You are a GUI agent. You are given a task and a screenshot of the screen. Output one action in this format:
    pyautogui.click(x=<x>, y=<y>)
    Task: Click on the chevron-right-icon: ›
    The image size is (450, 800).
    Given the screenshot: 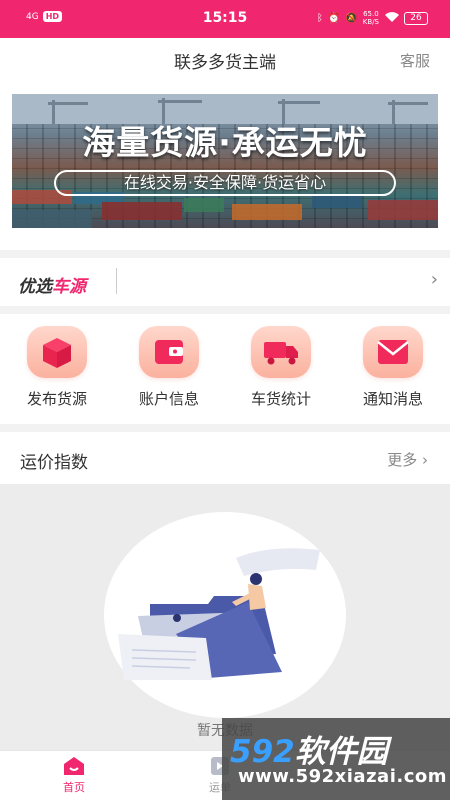 What is the action you would take?
    pyautogui.click(x=434, y=279)
    